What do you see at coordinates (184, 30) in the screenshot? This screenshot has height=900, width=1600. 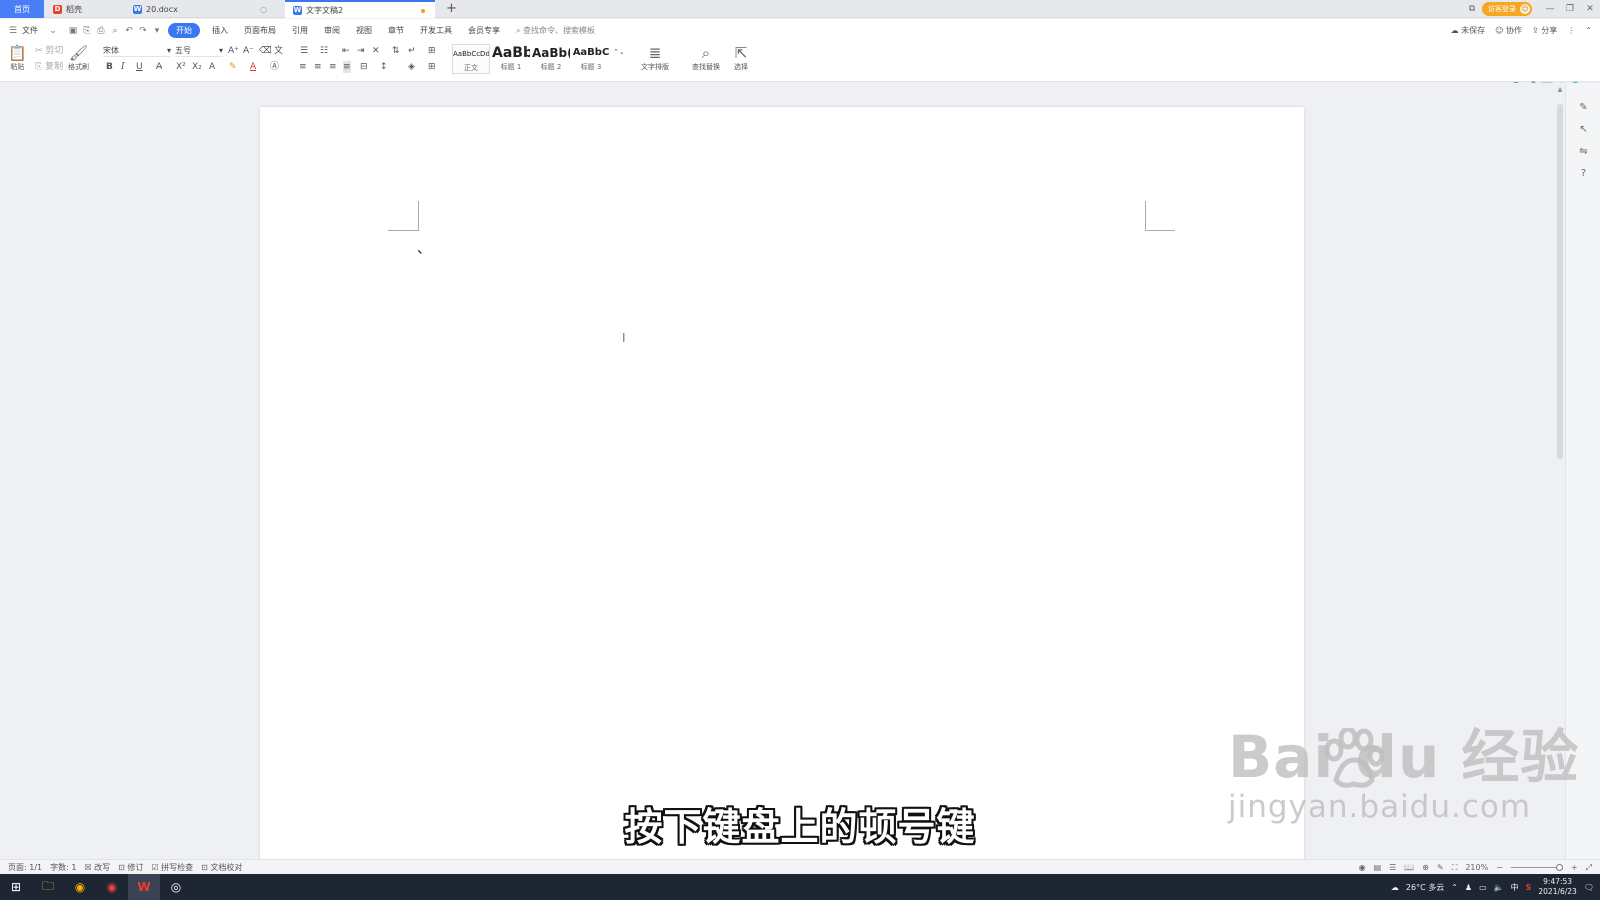 I see `menu-home: 开始` at bounding box center [184, 30].